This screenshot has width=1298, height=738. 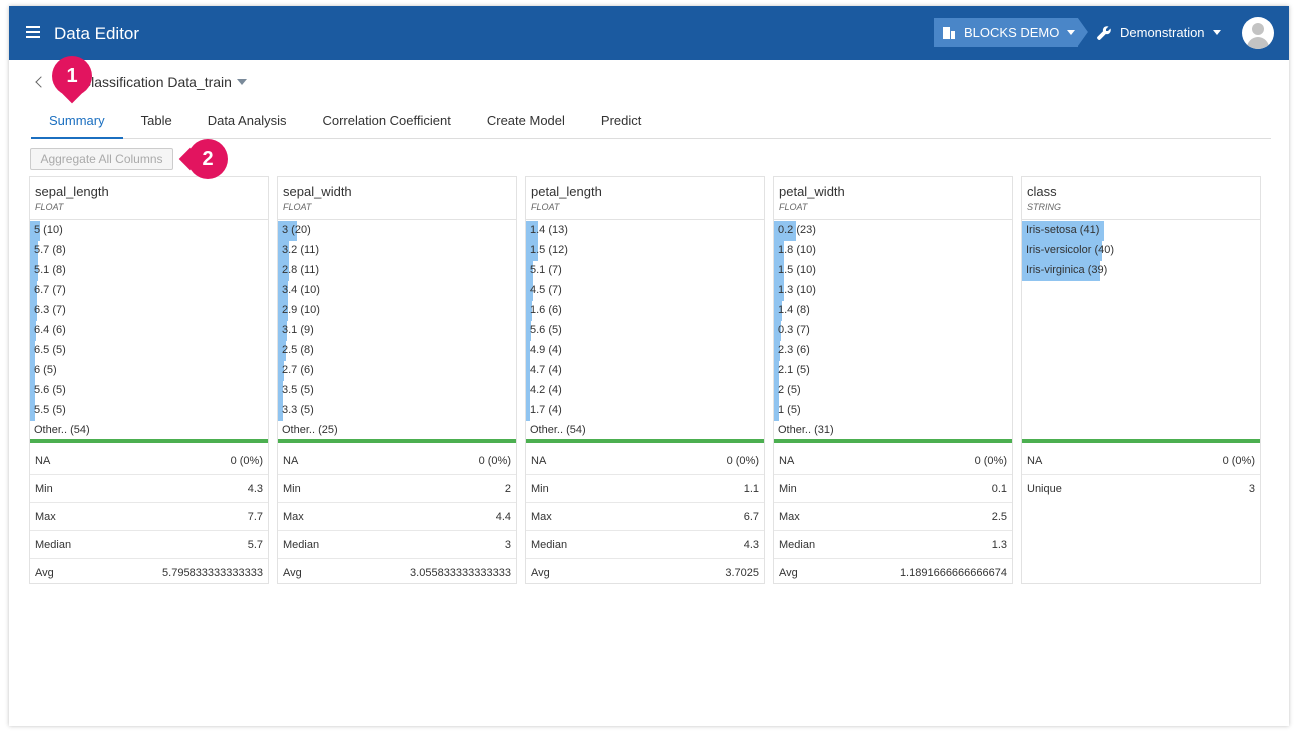 I want to click on frequency-label: 1.8 (10), so click(x=797, y=250).